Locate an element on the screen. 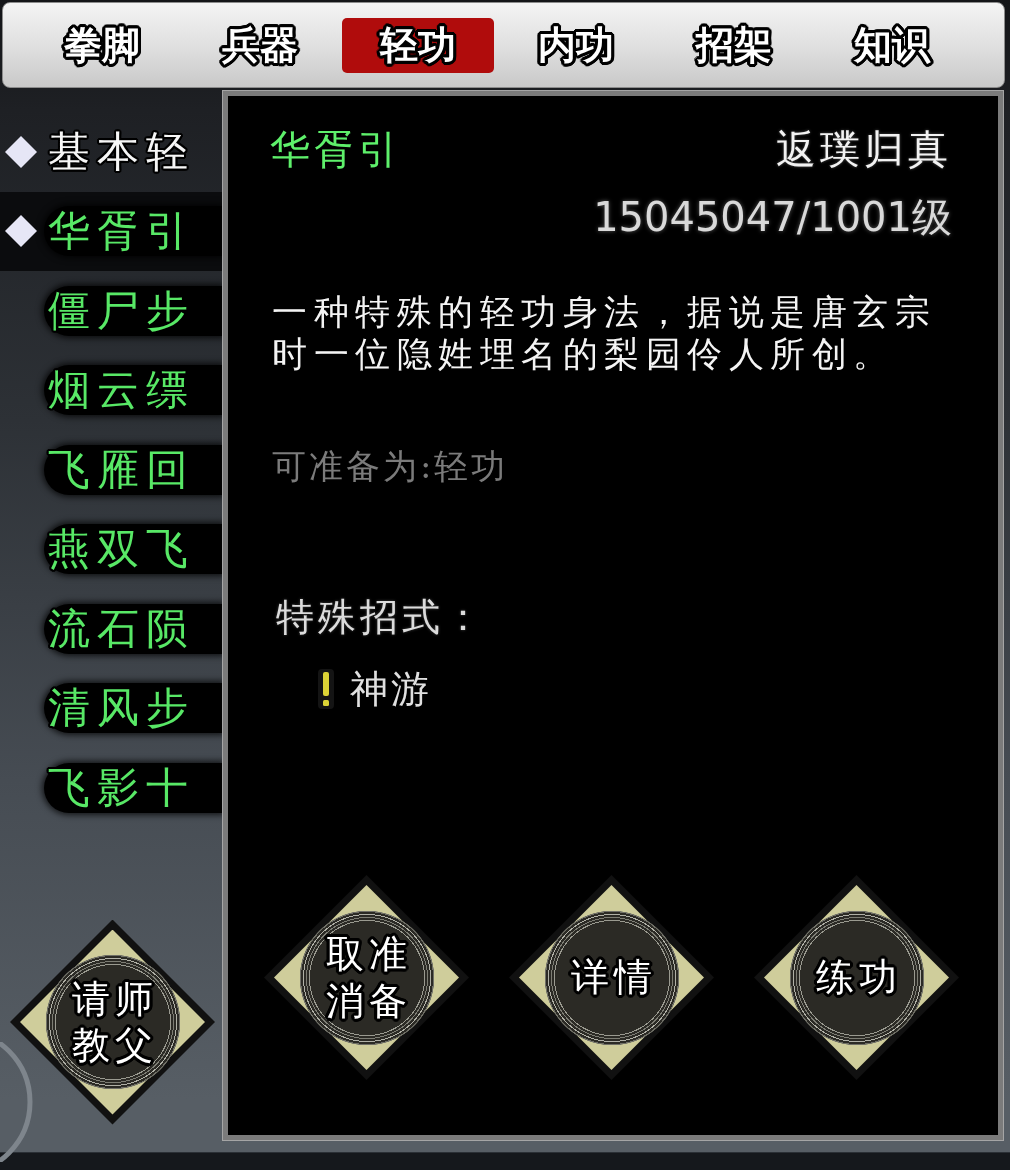  skill-list-item: 基本轻 is located at coordinates (111, 152).